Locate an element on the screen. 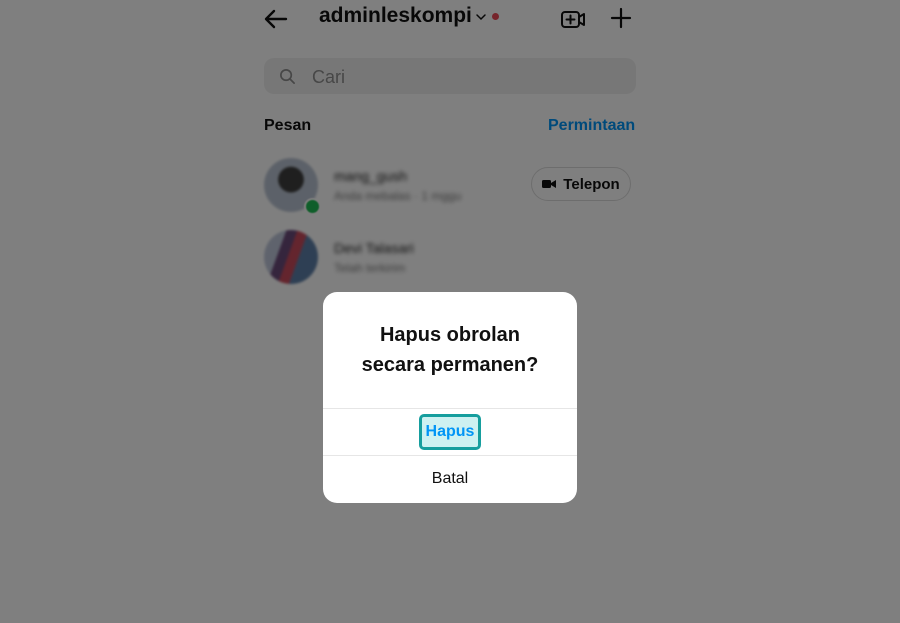 The image size is (900, 623). cancel-button-label: Batal is located at coordinates (450, 479).